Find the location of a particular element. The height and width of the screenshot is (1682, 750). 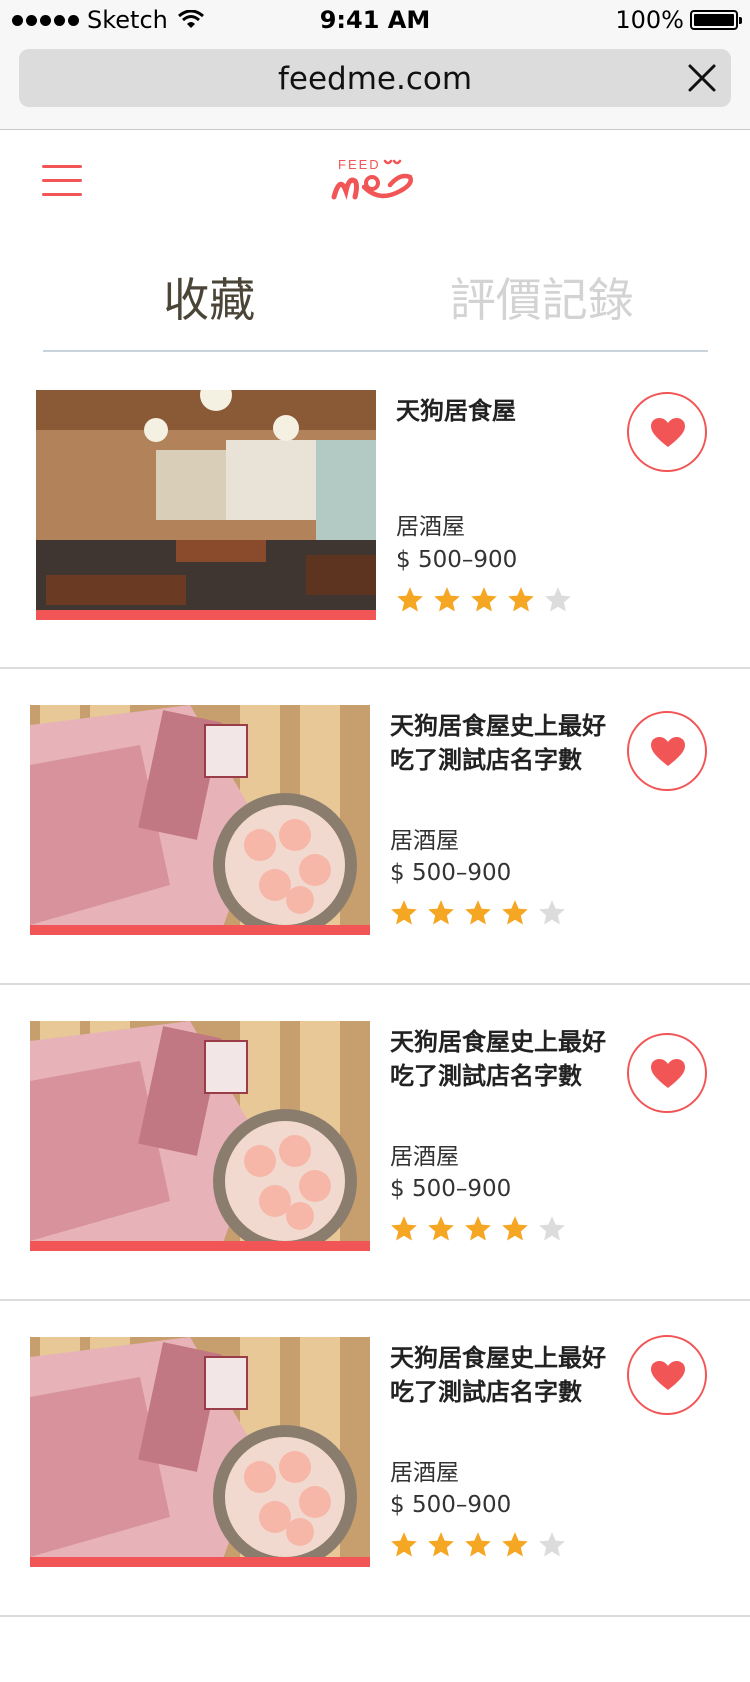

app-header: FEED is located at coordinates (375, 181).